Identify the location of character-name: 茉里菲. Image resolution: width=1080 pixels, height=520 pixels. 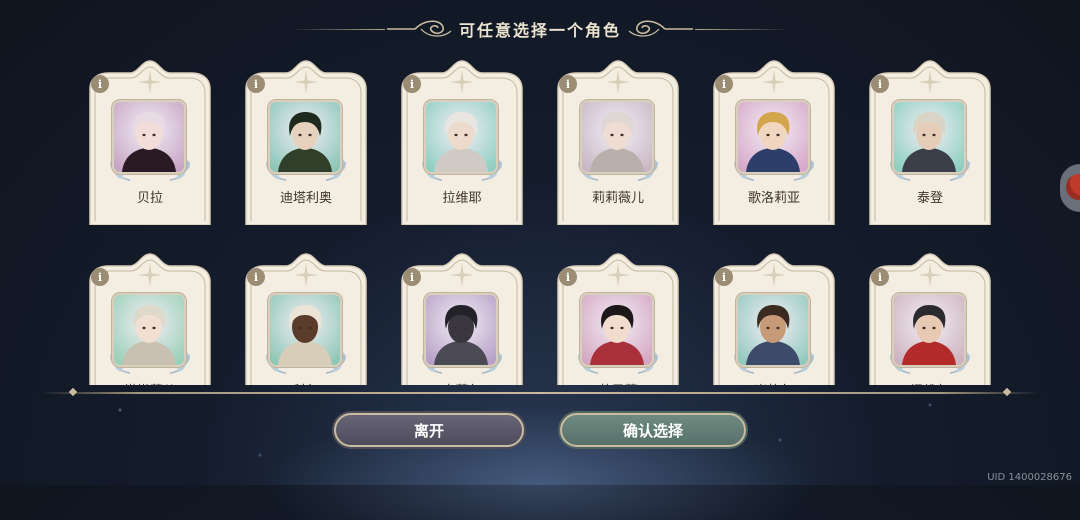
(618, 382).